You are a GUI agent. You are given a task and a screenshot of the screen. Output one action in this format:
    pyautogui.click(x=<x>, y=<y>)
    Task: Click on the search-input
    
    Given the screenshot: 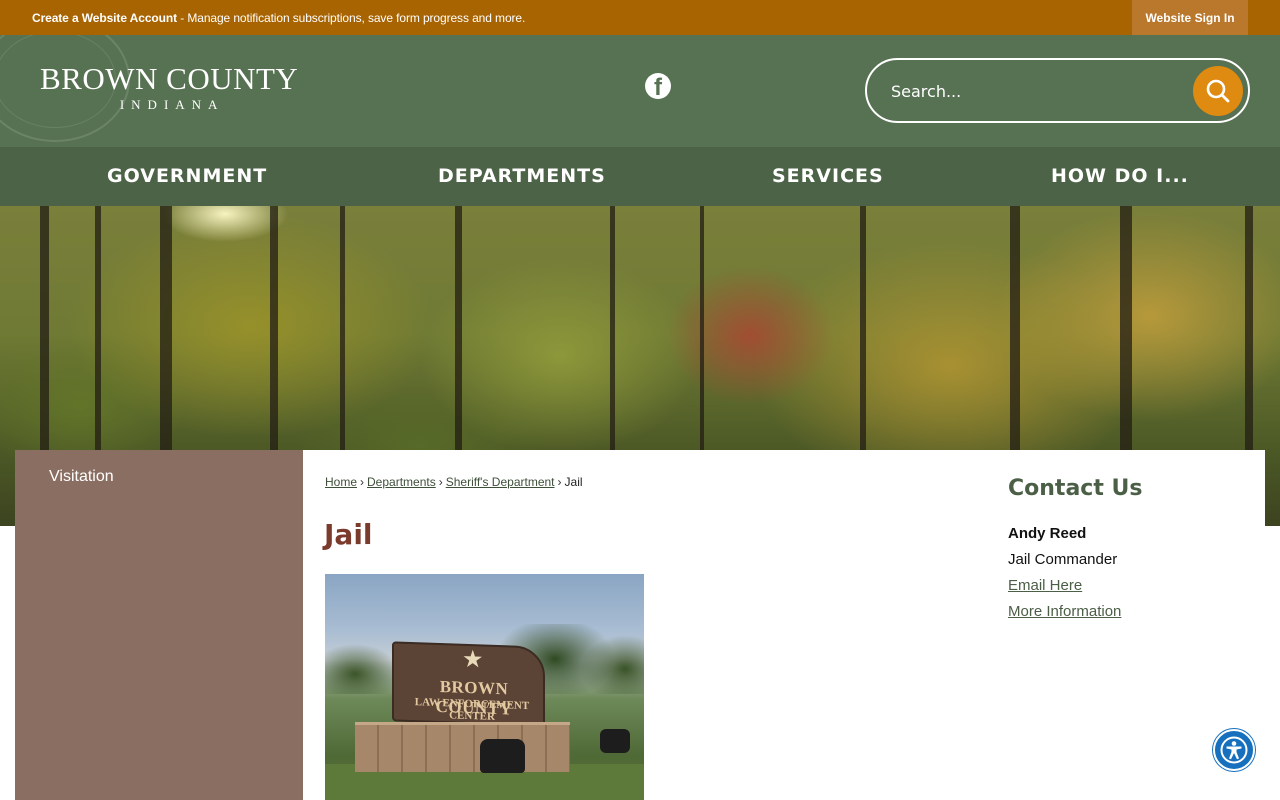 What is the action you would take?
    pyautogui.click(x=1031, y=91)
    